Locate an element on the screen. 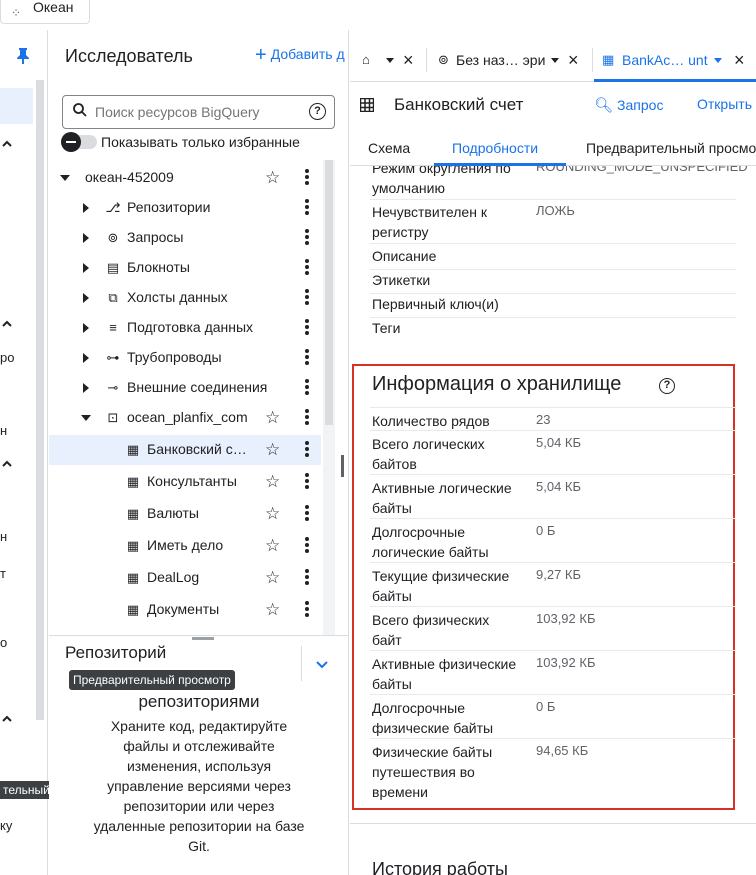  table-row: ▦ Консультанты ☆ is located at coordinates (185, 482).